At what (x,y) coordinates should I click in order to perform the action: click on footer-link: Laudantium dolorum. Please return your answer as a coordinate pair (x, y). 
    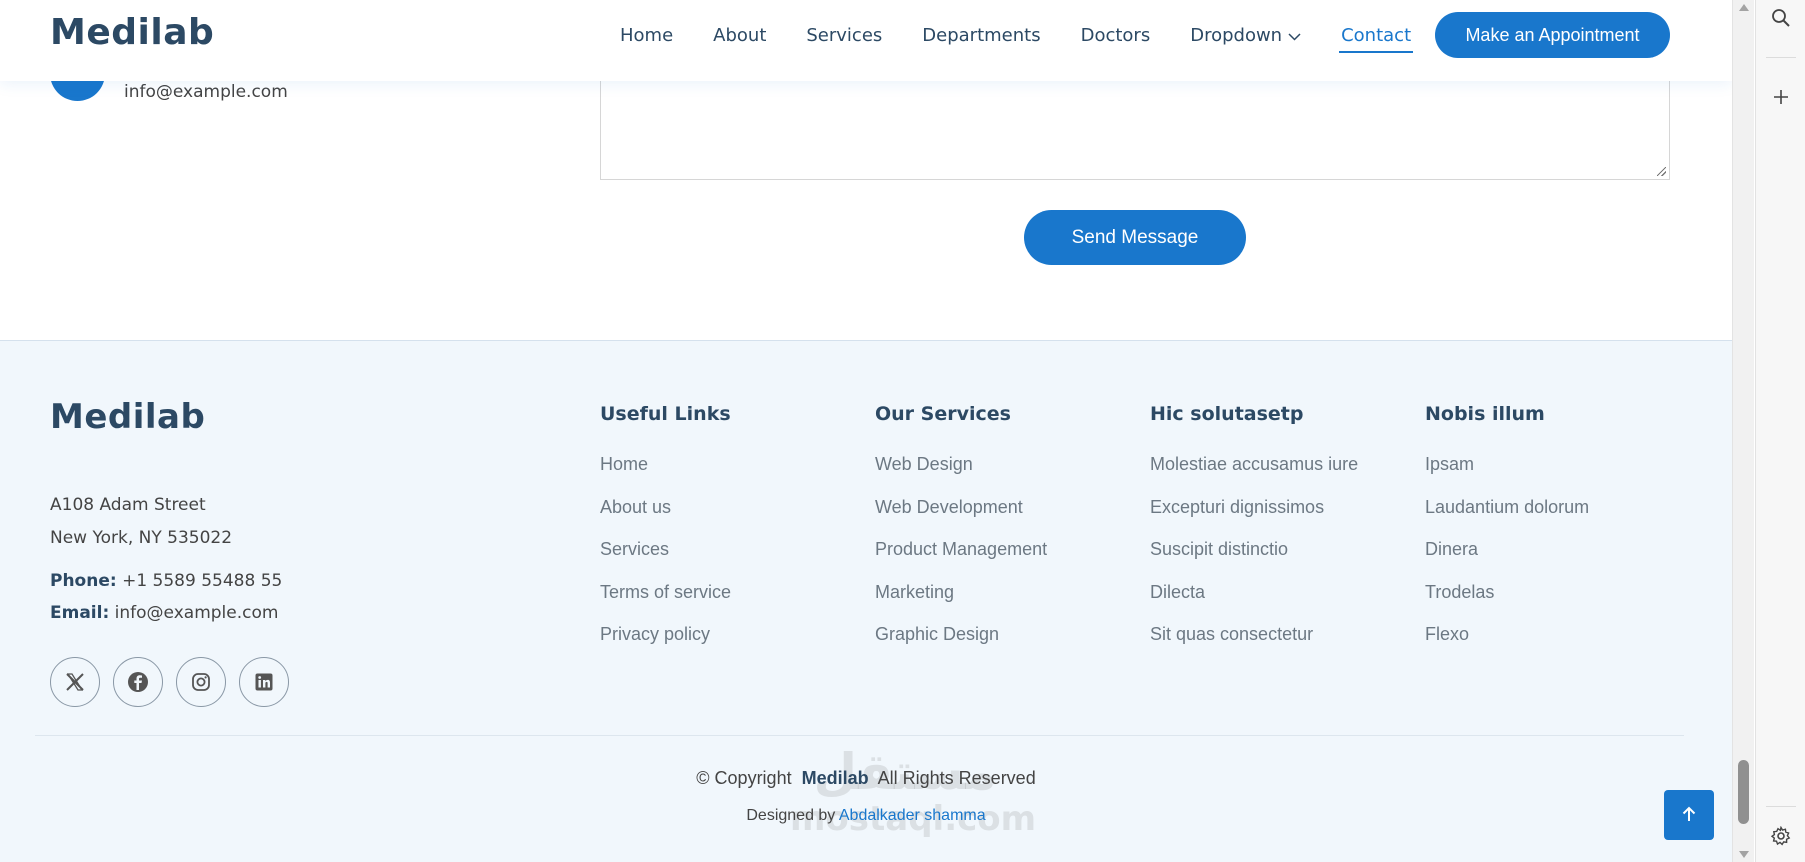
    Looking at the image, I should click on (1555, 507).